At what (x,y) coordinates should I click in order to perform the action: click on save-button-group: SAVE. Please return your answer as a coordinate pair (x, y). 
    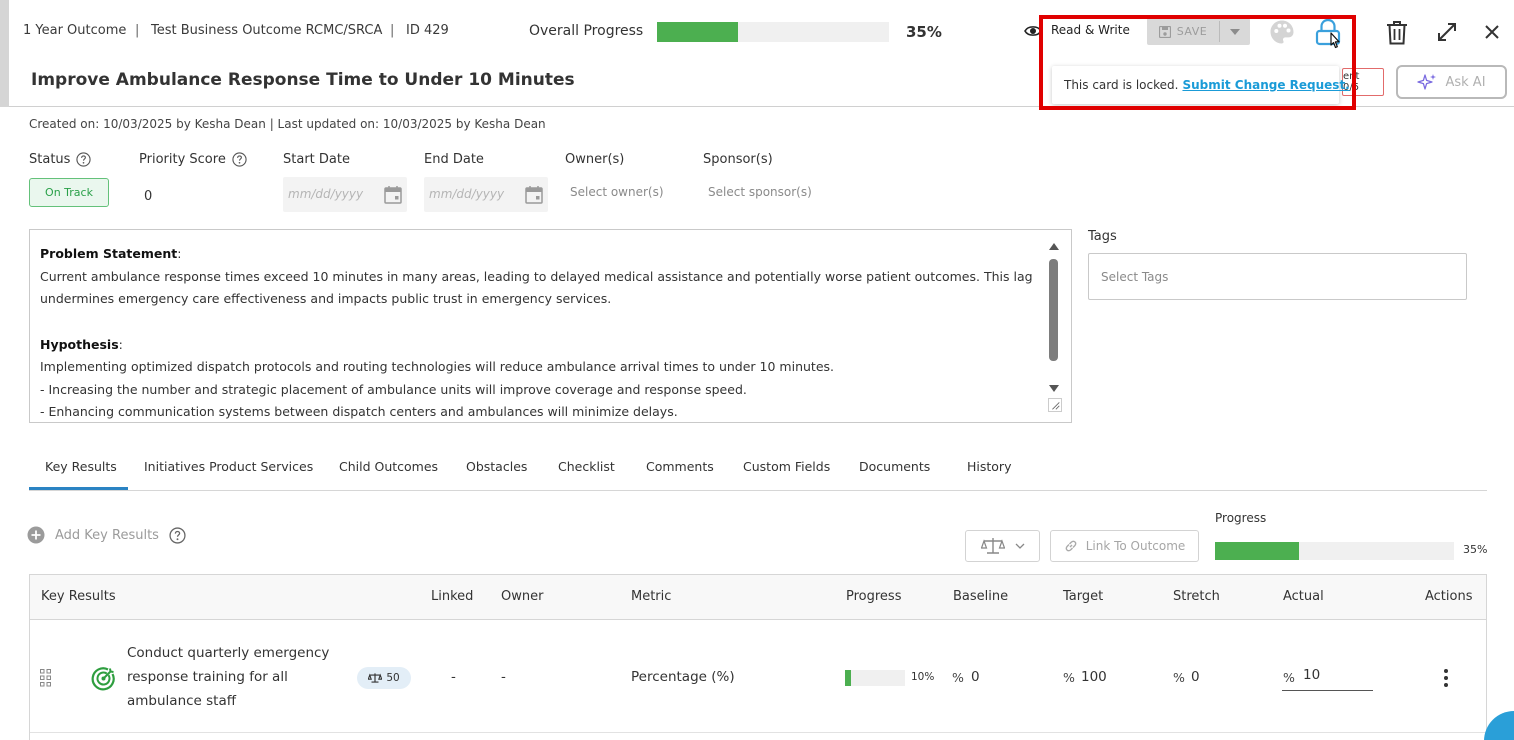
    Looking at the image, I should click on (1198, 31).